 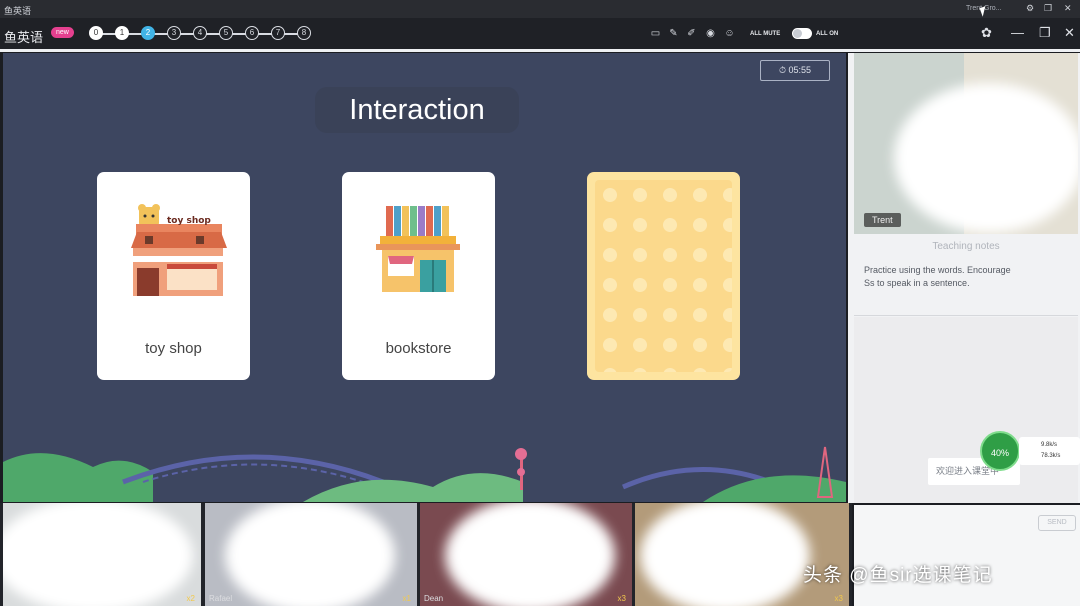 What do you see at coordinates (655, 33) in the screenshot?
I see `screen-icon: ▭` at bounding box center [655, 33].